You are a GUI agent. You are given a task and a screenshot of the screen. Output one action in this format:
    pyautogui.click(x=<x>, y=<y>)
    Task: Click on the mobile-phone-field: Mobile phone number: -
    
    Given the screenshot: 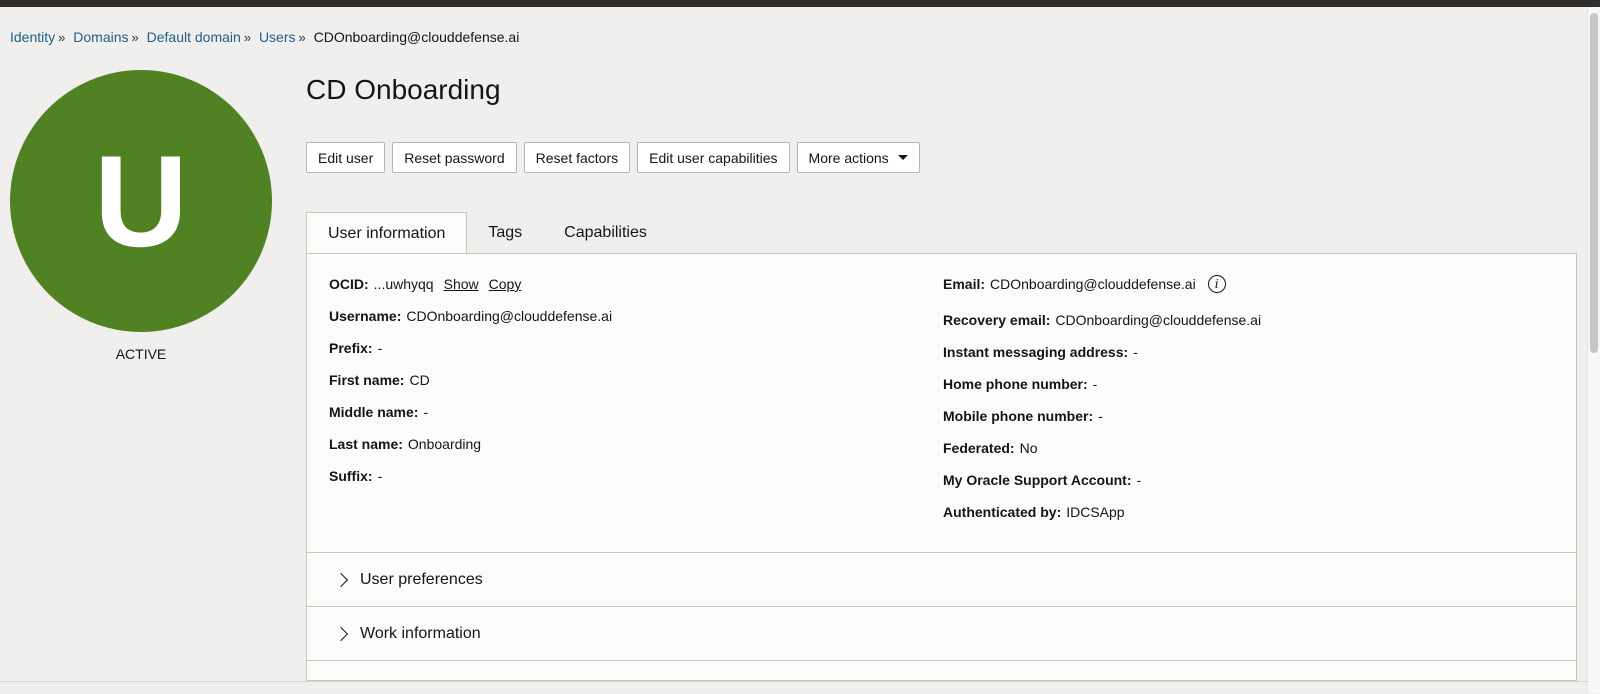 What is the action you would take?
    pyautogui.click(x=1023, y=416)
    